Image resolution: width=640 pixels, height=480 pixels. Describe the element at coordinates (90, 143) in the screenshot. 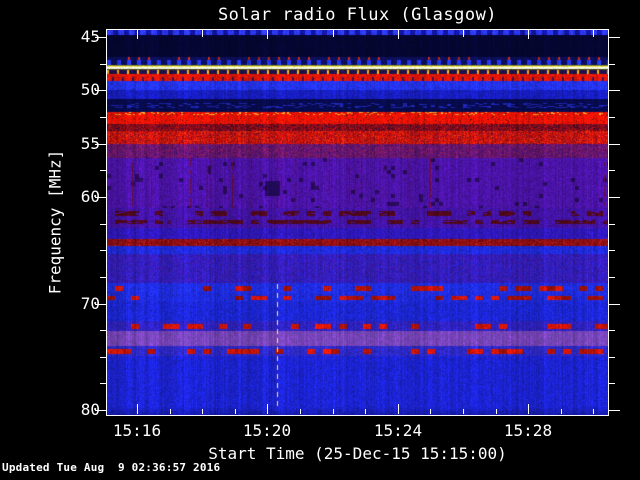

I see `y-tick-label: 55` at that location.